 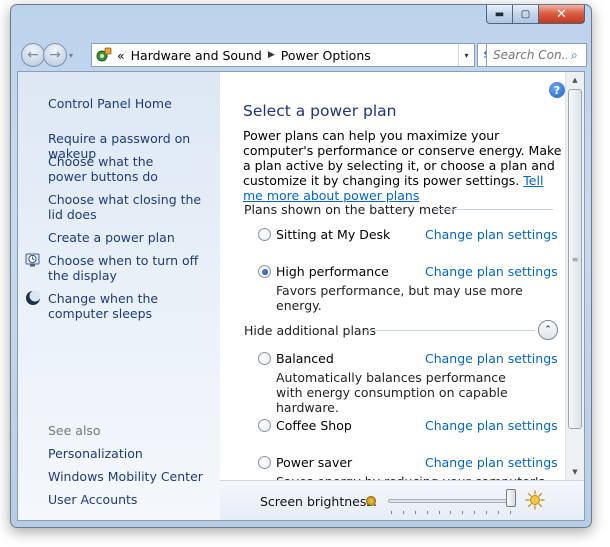 What do you see at coordinates (511, 498) in the screenshot?
I see `brightness-slider-thumb` at bounding box center [511, 498].